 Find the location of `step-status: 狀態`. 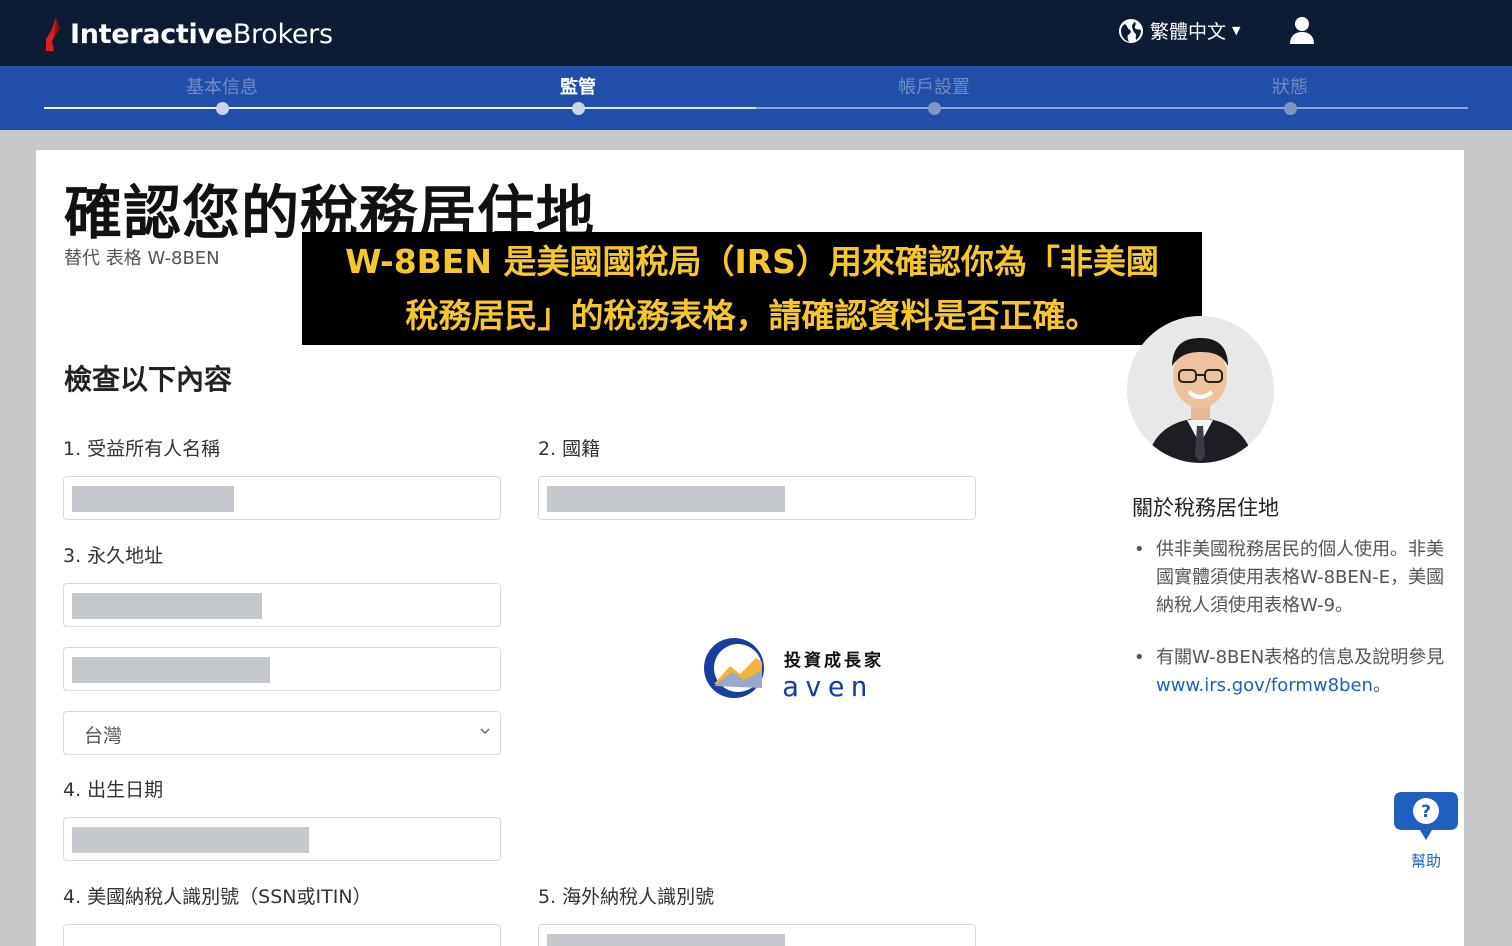

step-status: 狀態 is located at coordinates (1290, 86).